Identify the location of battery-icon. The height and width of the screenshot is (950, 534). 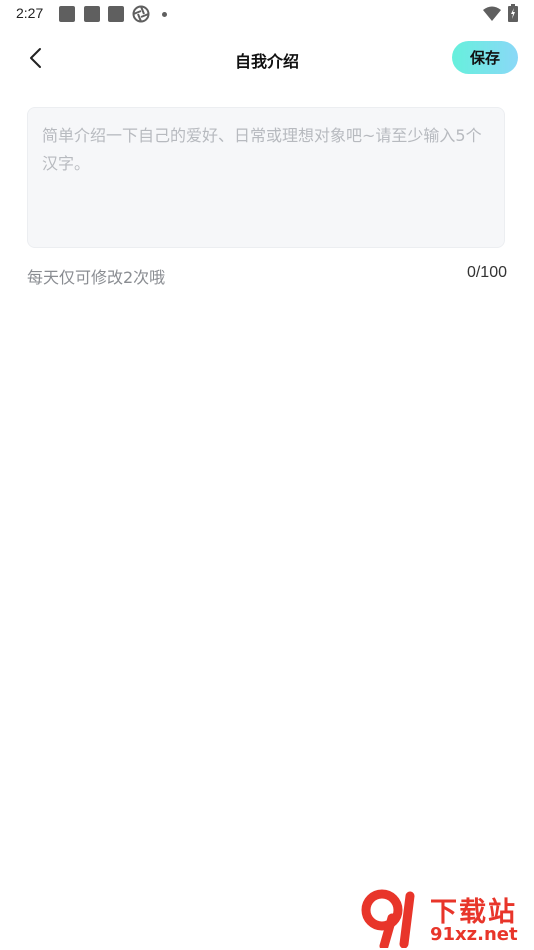
(513, 13).